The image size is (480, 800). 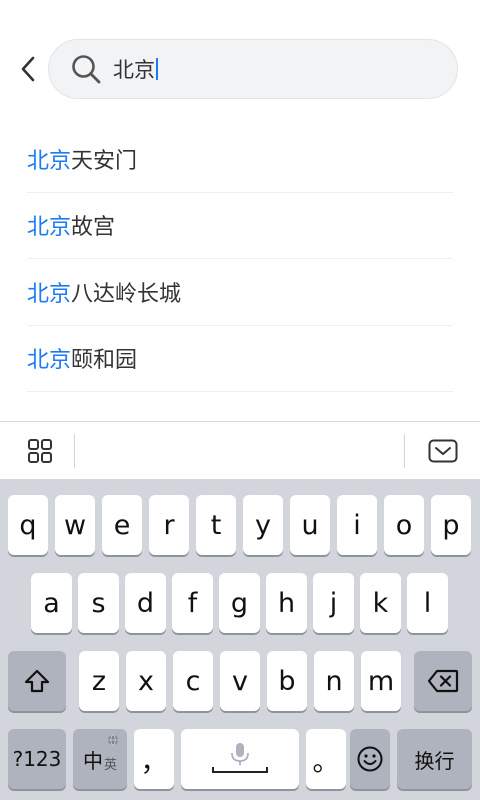 What do you see at coordinates (451, 525) in the screenshot?
I see `key-p: p` at bounding box center [451, 525].